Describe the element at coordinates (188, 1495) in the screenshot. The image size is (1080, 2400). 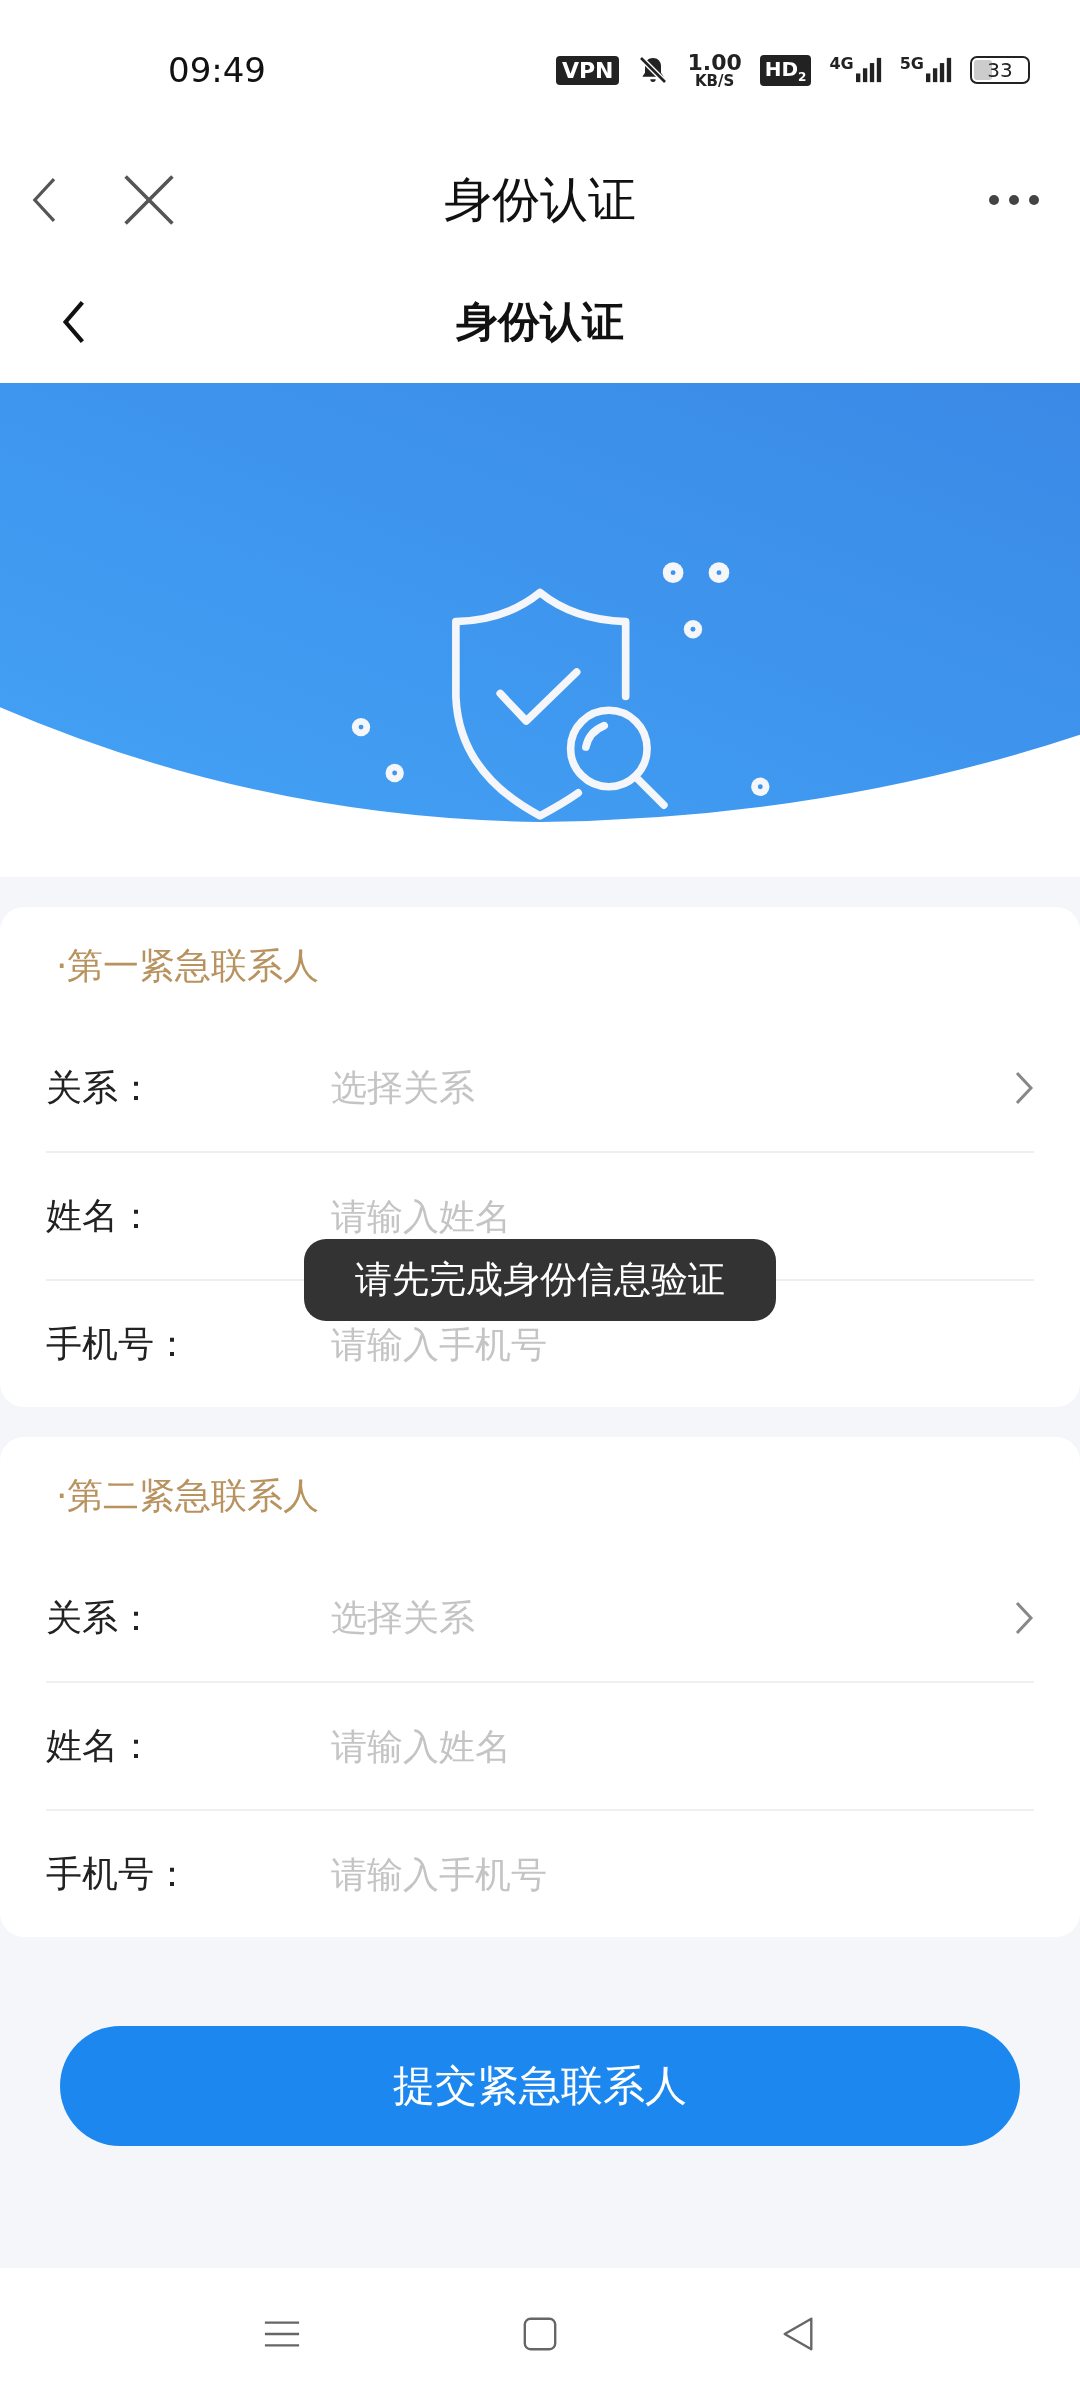
I see `section-title: ·第二紧急联系人` at that location.